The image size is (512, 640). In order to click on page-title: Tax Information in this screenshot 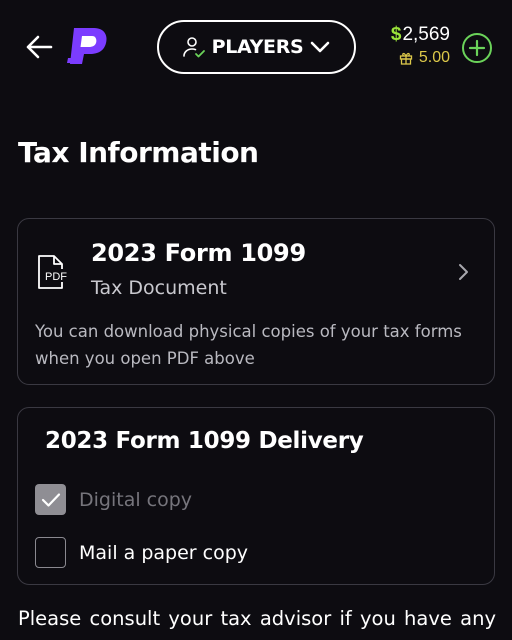, I will do `click(138, 152)`.